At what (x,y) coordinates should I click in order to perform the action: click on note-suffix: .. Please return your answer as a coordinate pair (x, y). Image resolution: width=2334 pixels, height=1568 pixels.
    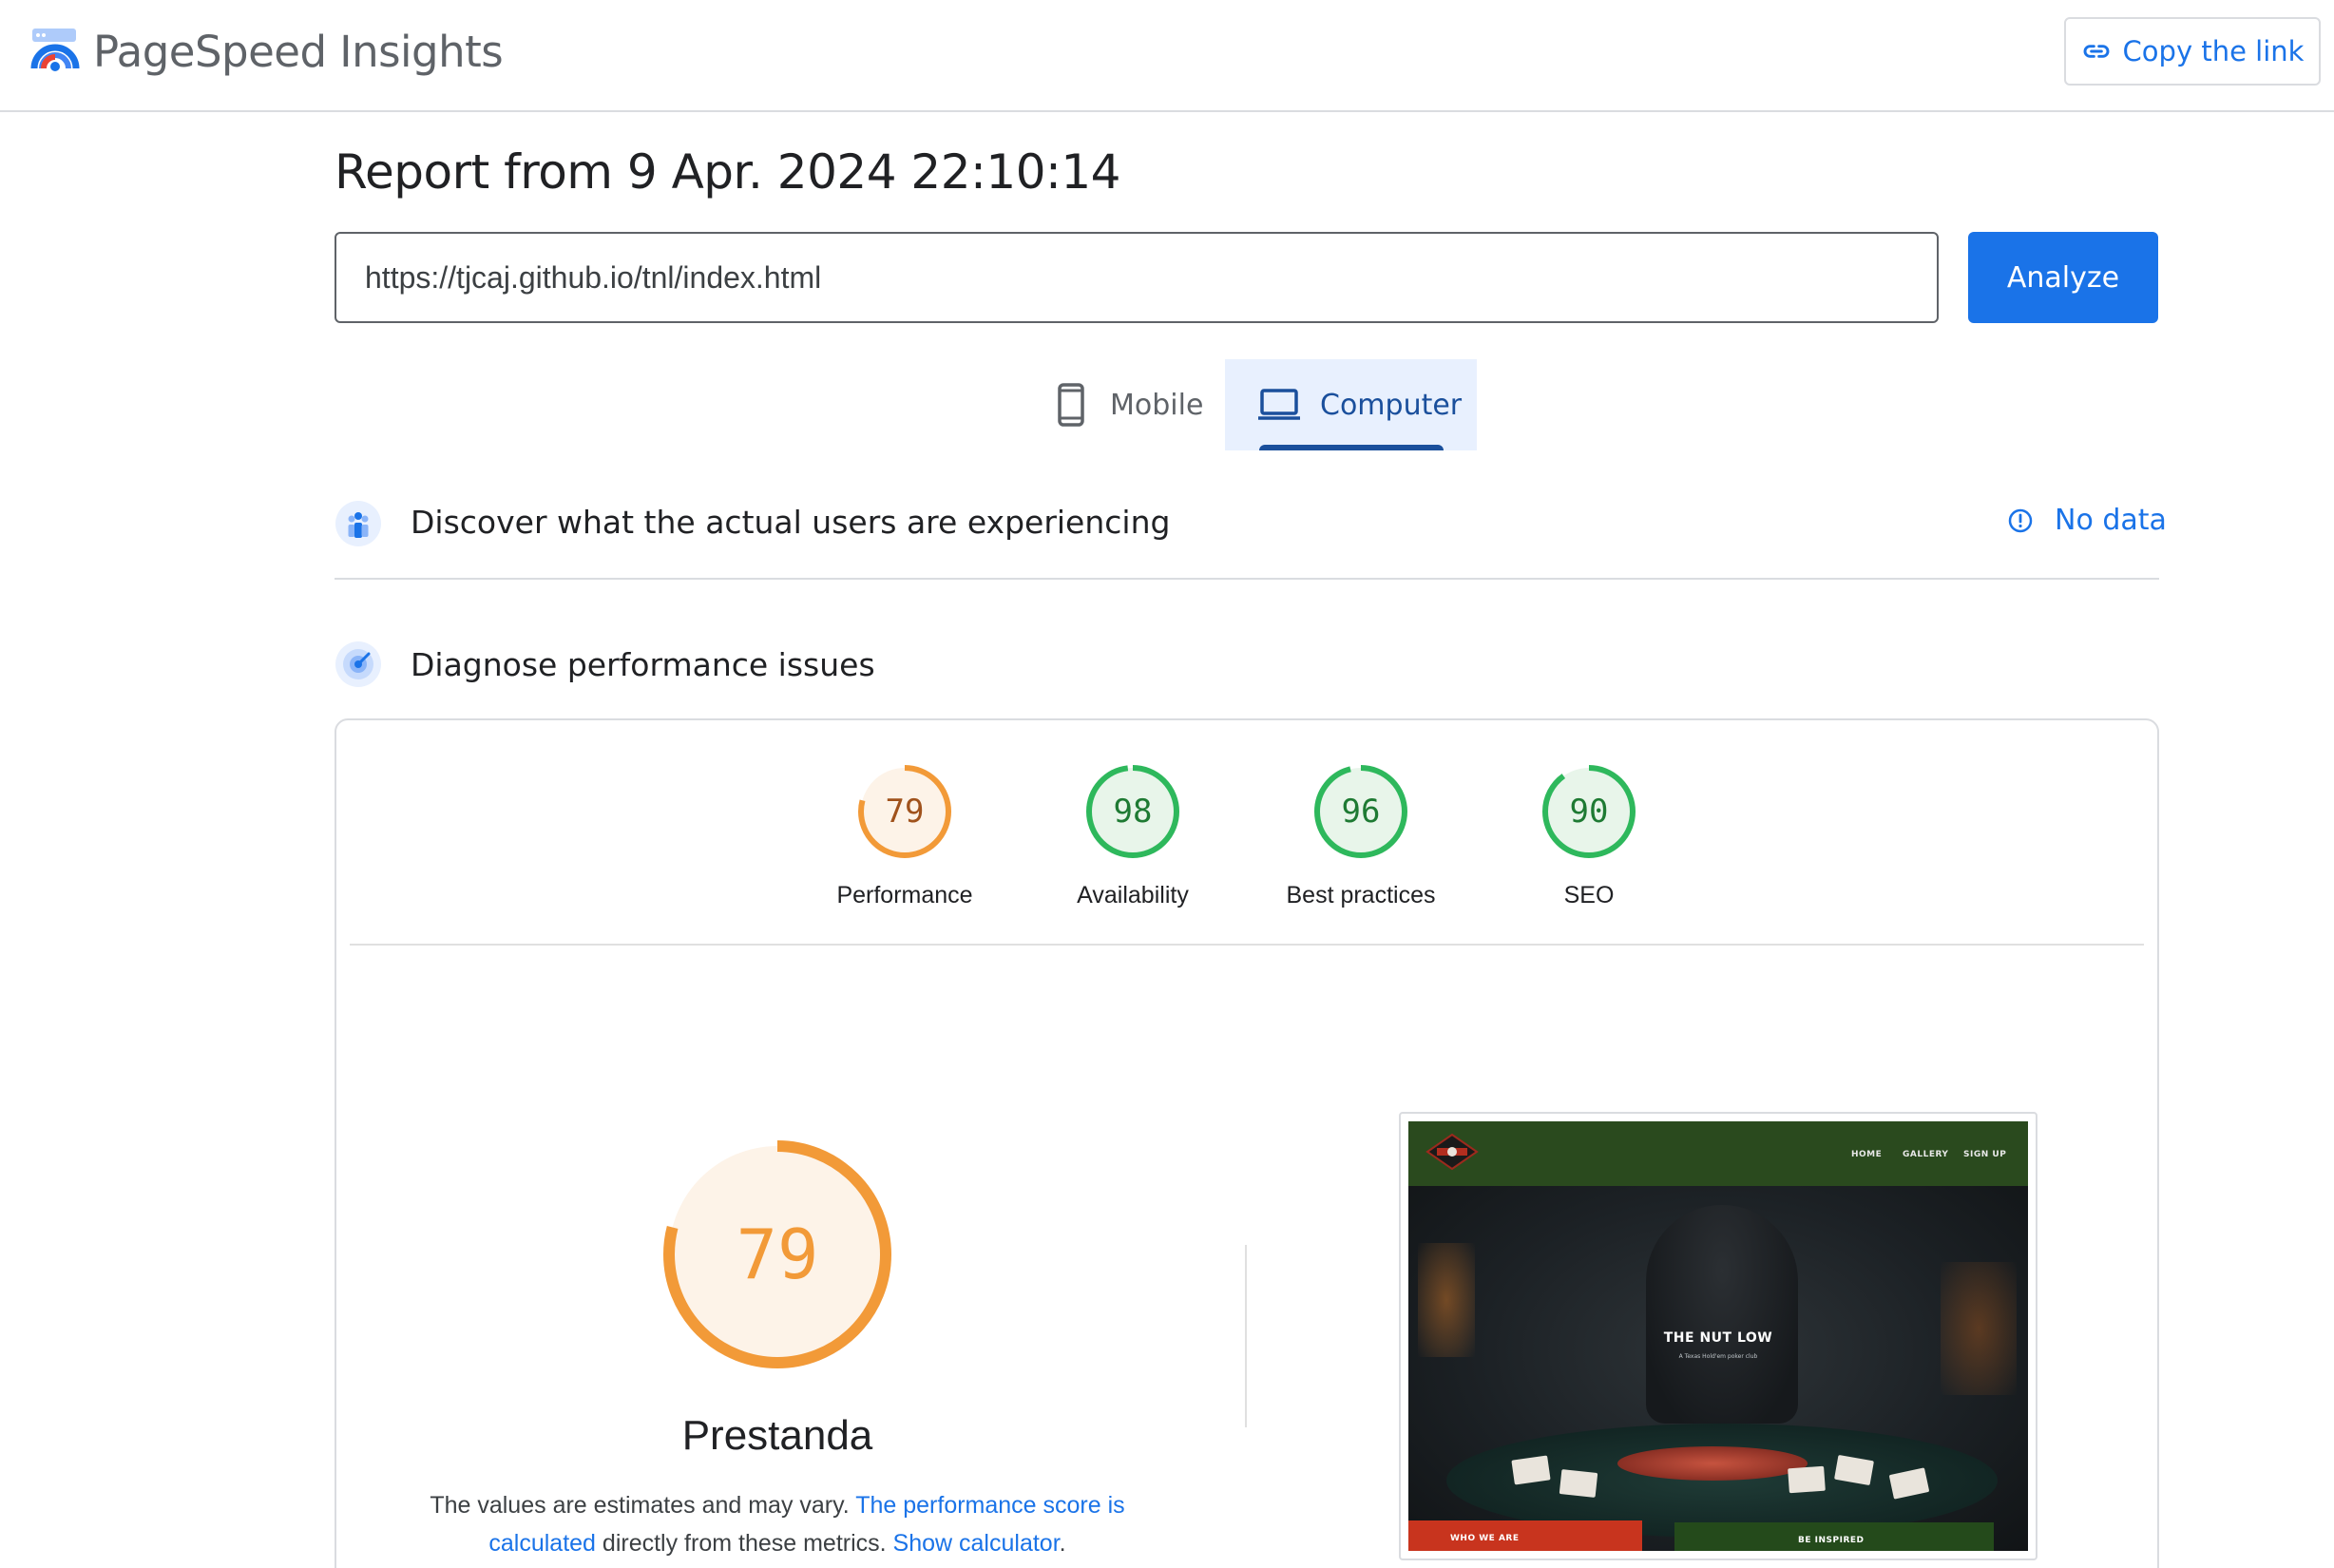
    Looking at the image, I should click on (1062, 1544).